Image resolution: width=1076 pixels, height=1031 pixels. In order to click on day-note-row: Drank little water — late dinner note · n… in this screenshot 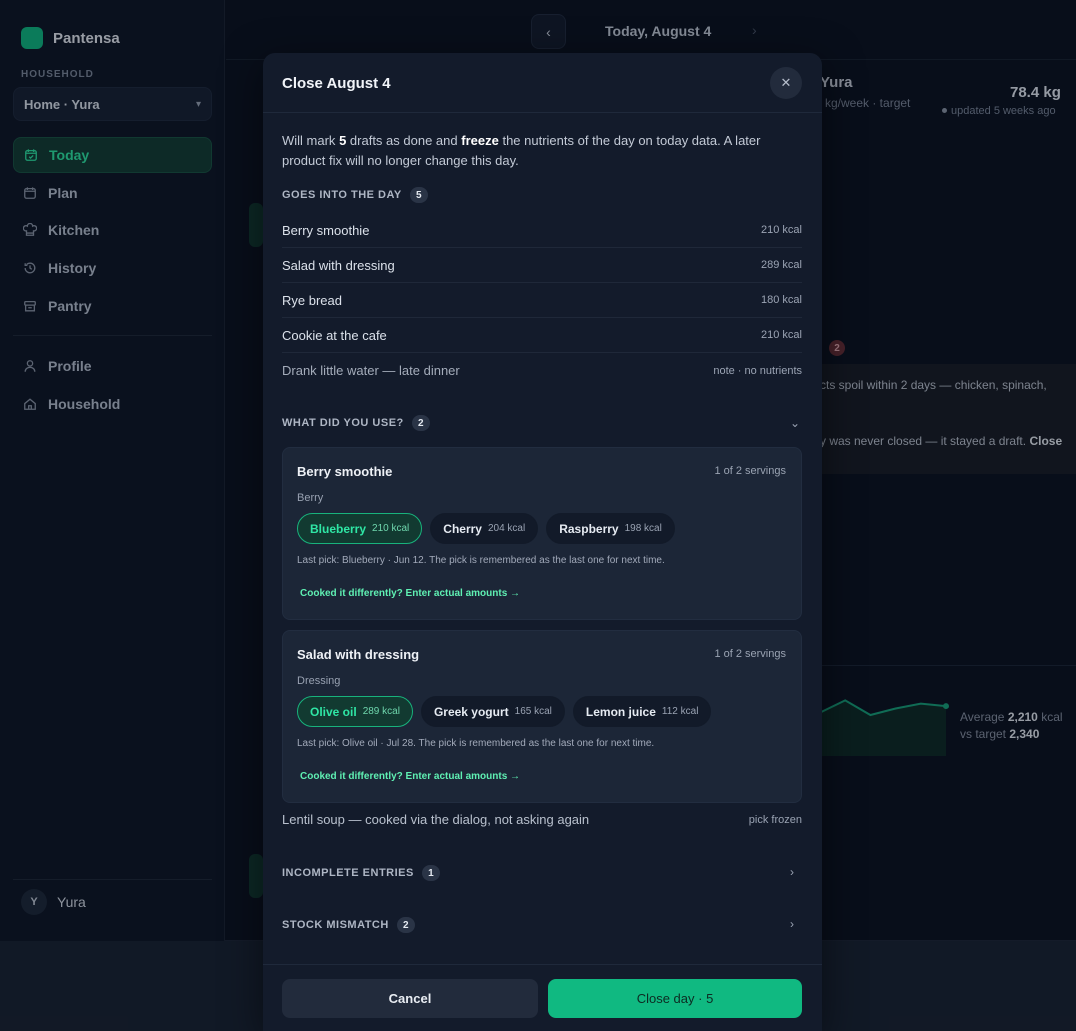, I will do `click(542, 370)`.